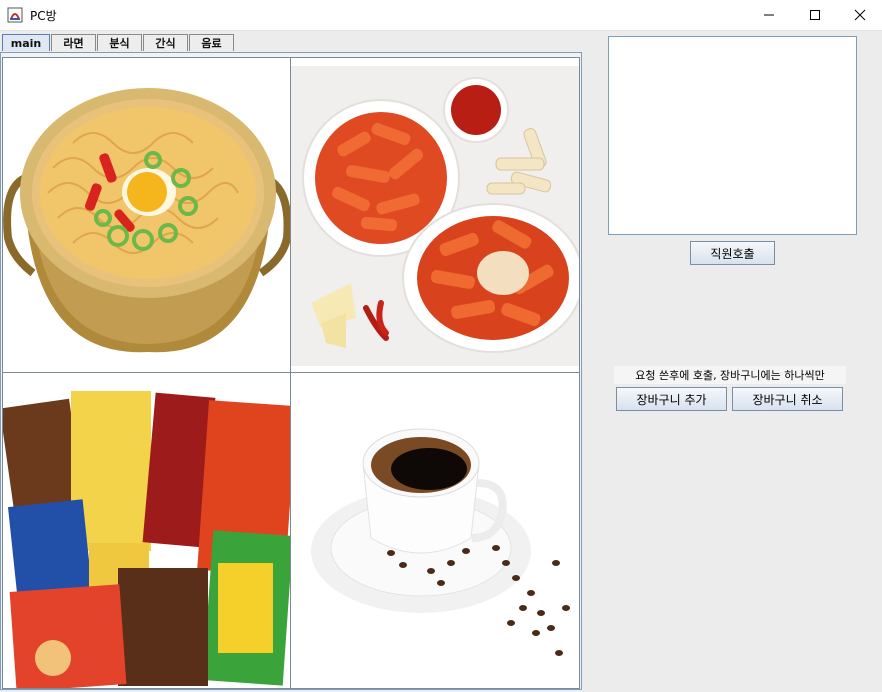 The width and height of the screenshot is (882, 692). What do you see at coordinates (671, 399) in the screenshot?
I see `cart-add-button: 장바구니 추가` at bounding box center [671, 399].